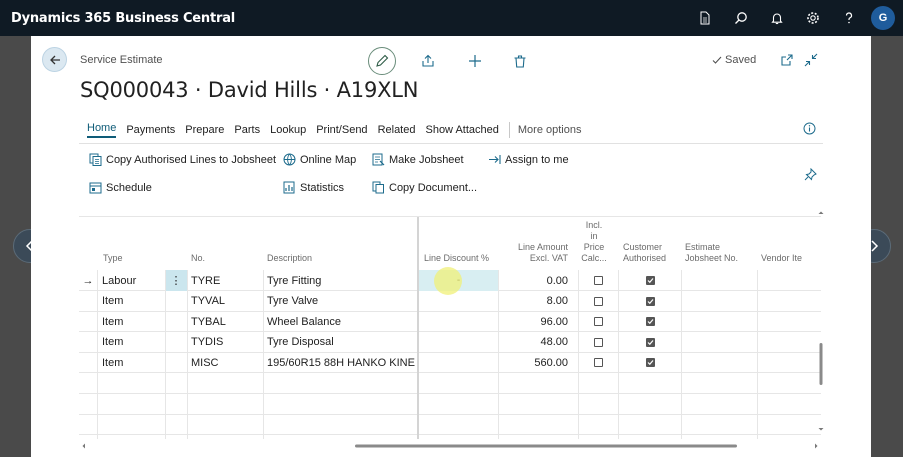 The height and width of the screenshot is (457, 903). I want to click on info-button, so click(809, 131).